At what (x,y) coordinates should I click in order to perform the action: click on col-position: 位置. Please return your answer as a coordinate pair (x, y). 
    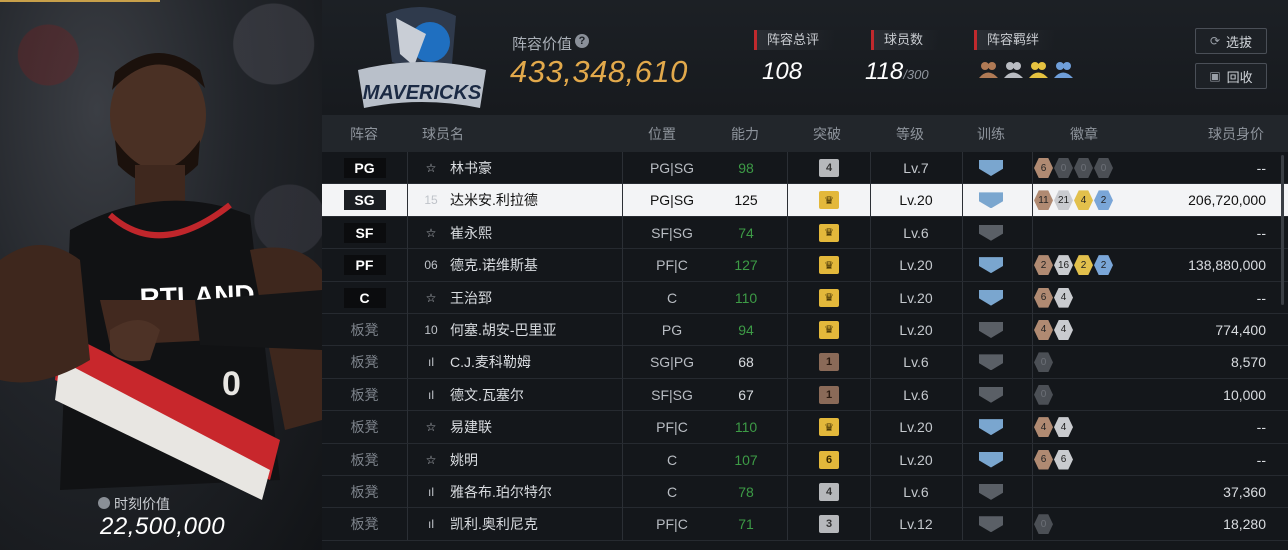
    Looking at the image, I should click on (662, 134).